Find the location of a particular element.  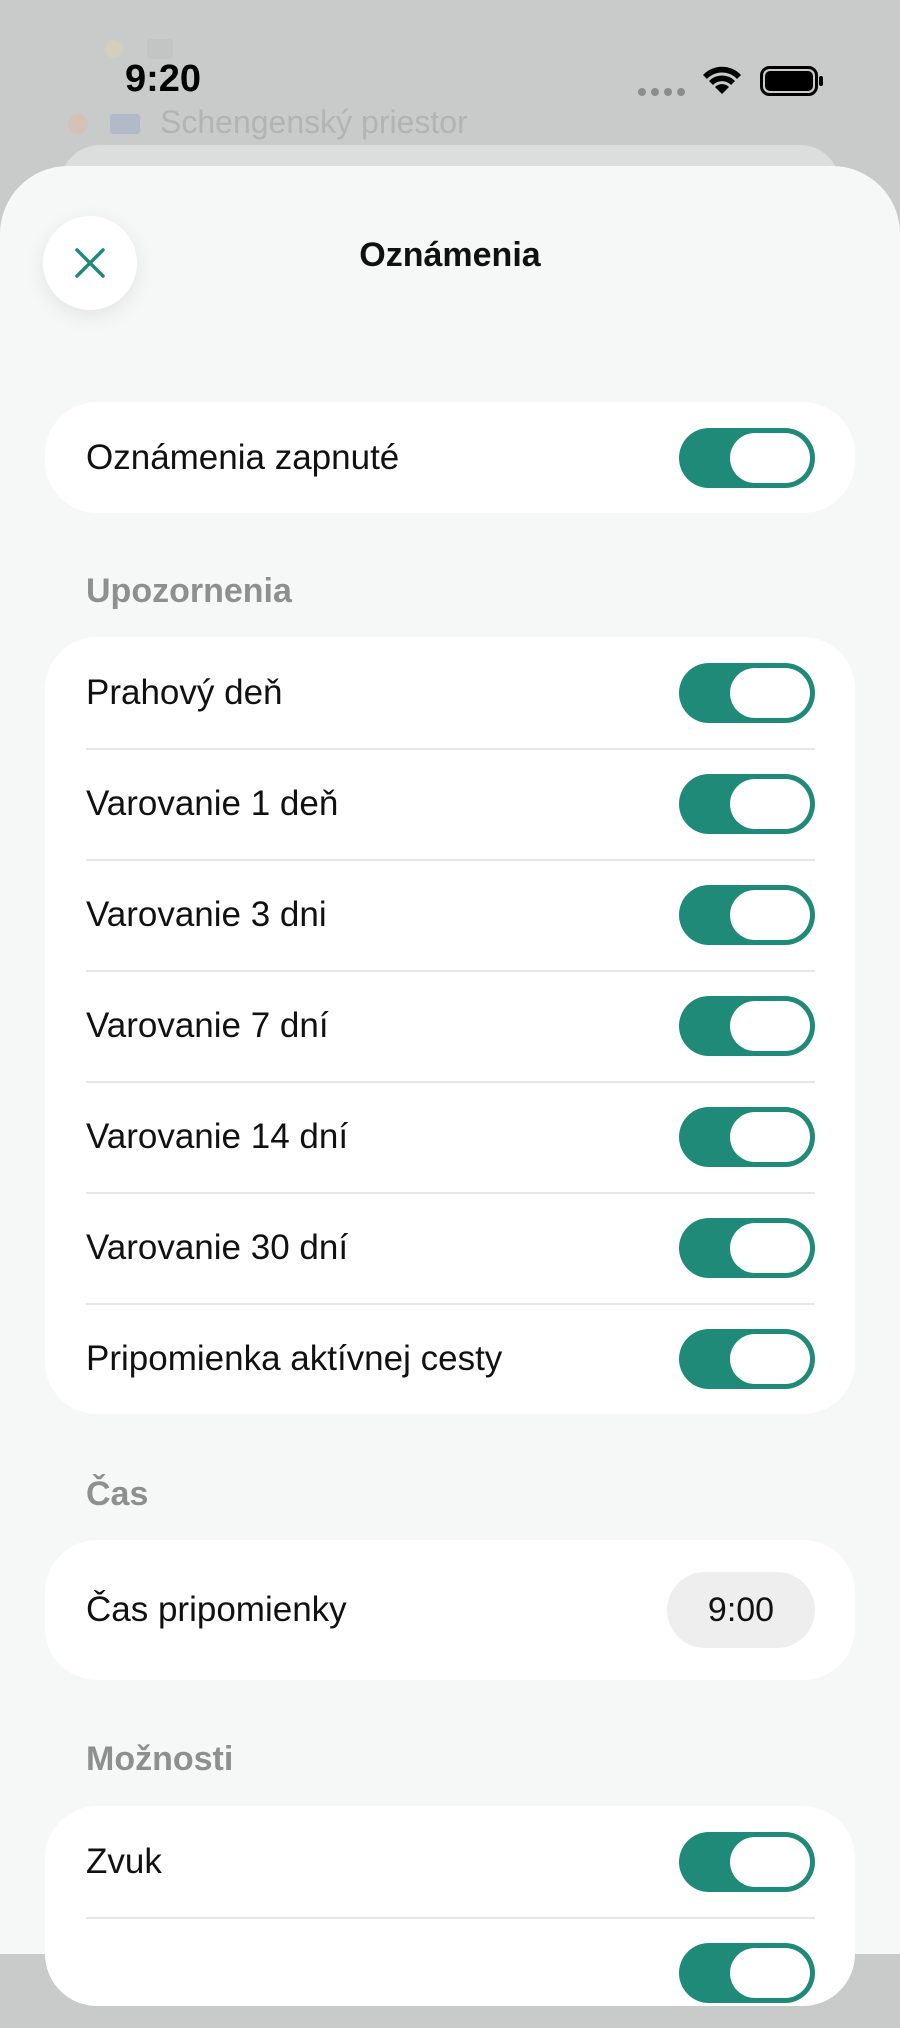

alert-row-threshold-day: Prahový deň is located at coordinates (450, 692).